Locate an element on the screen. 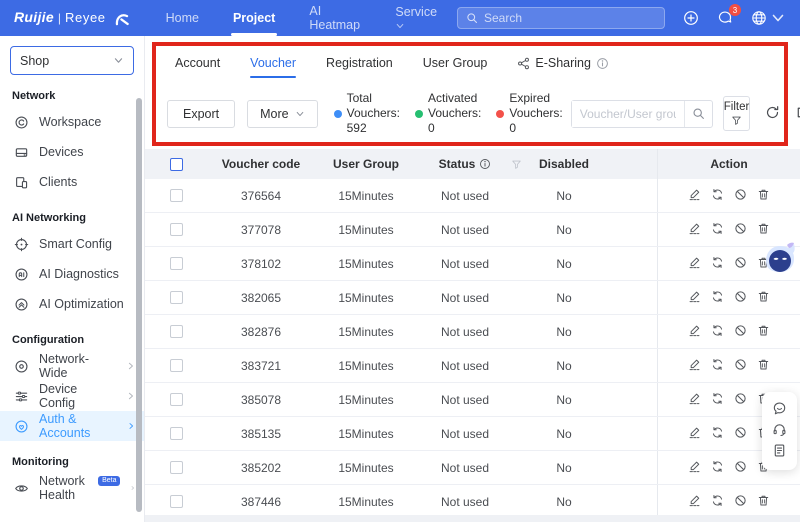 Image resolution: width=800 pixels, height=522 pixels. language-button is located at coordinates (768, 18).